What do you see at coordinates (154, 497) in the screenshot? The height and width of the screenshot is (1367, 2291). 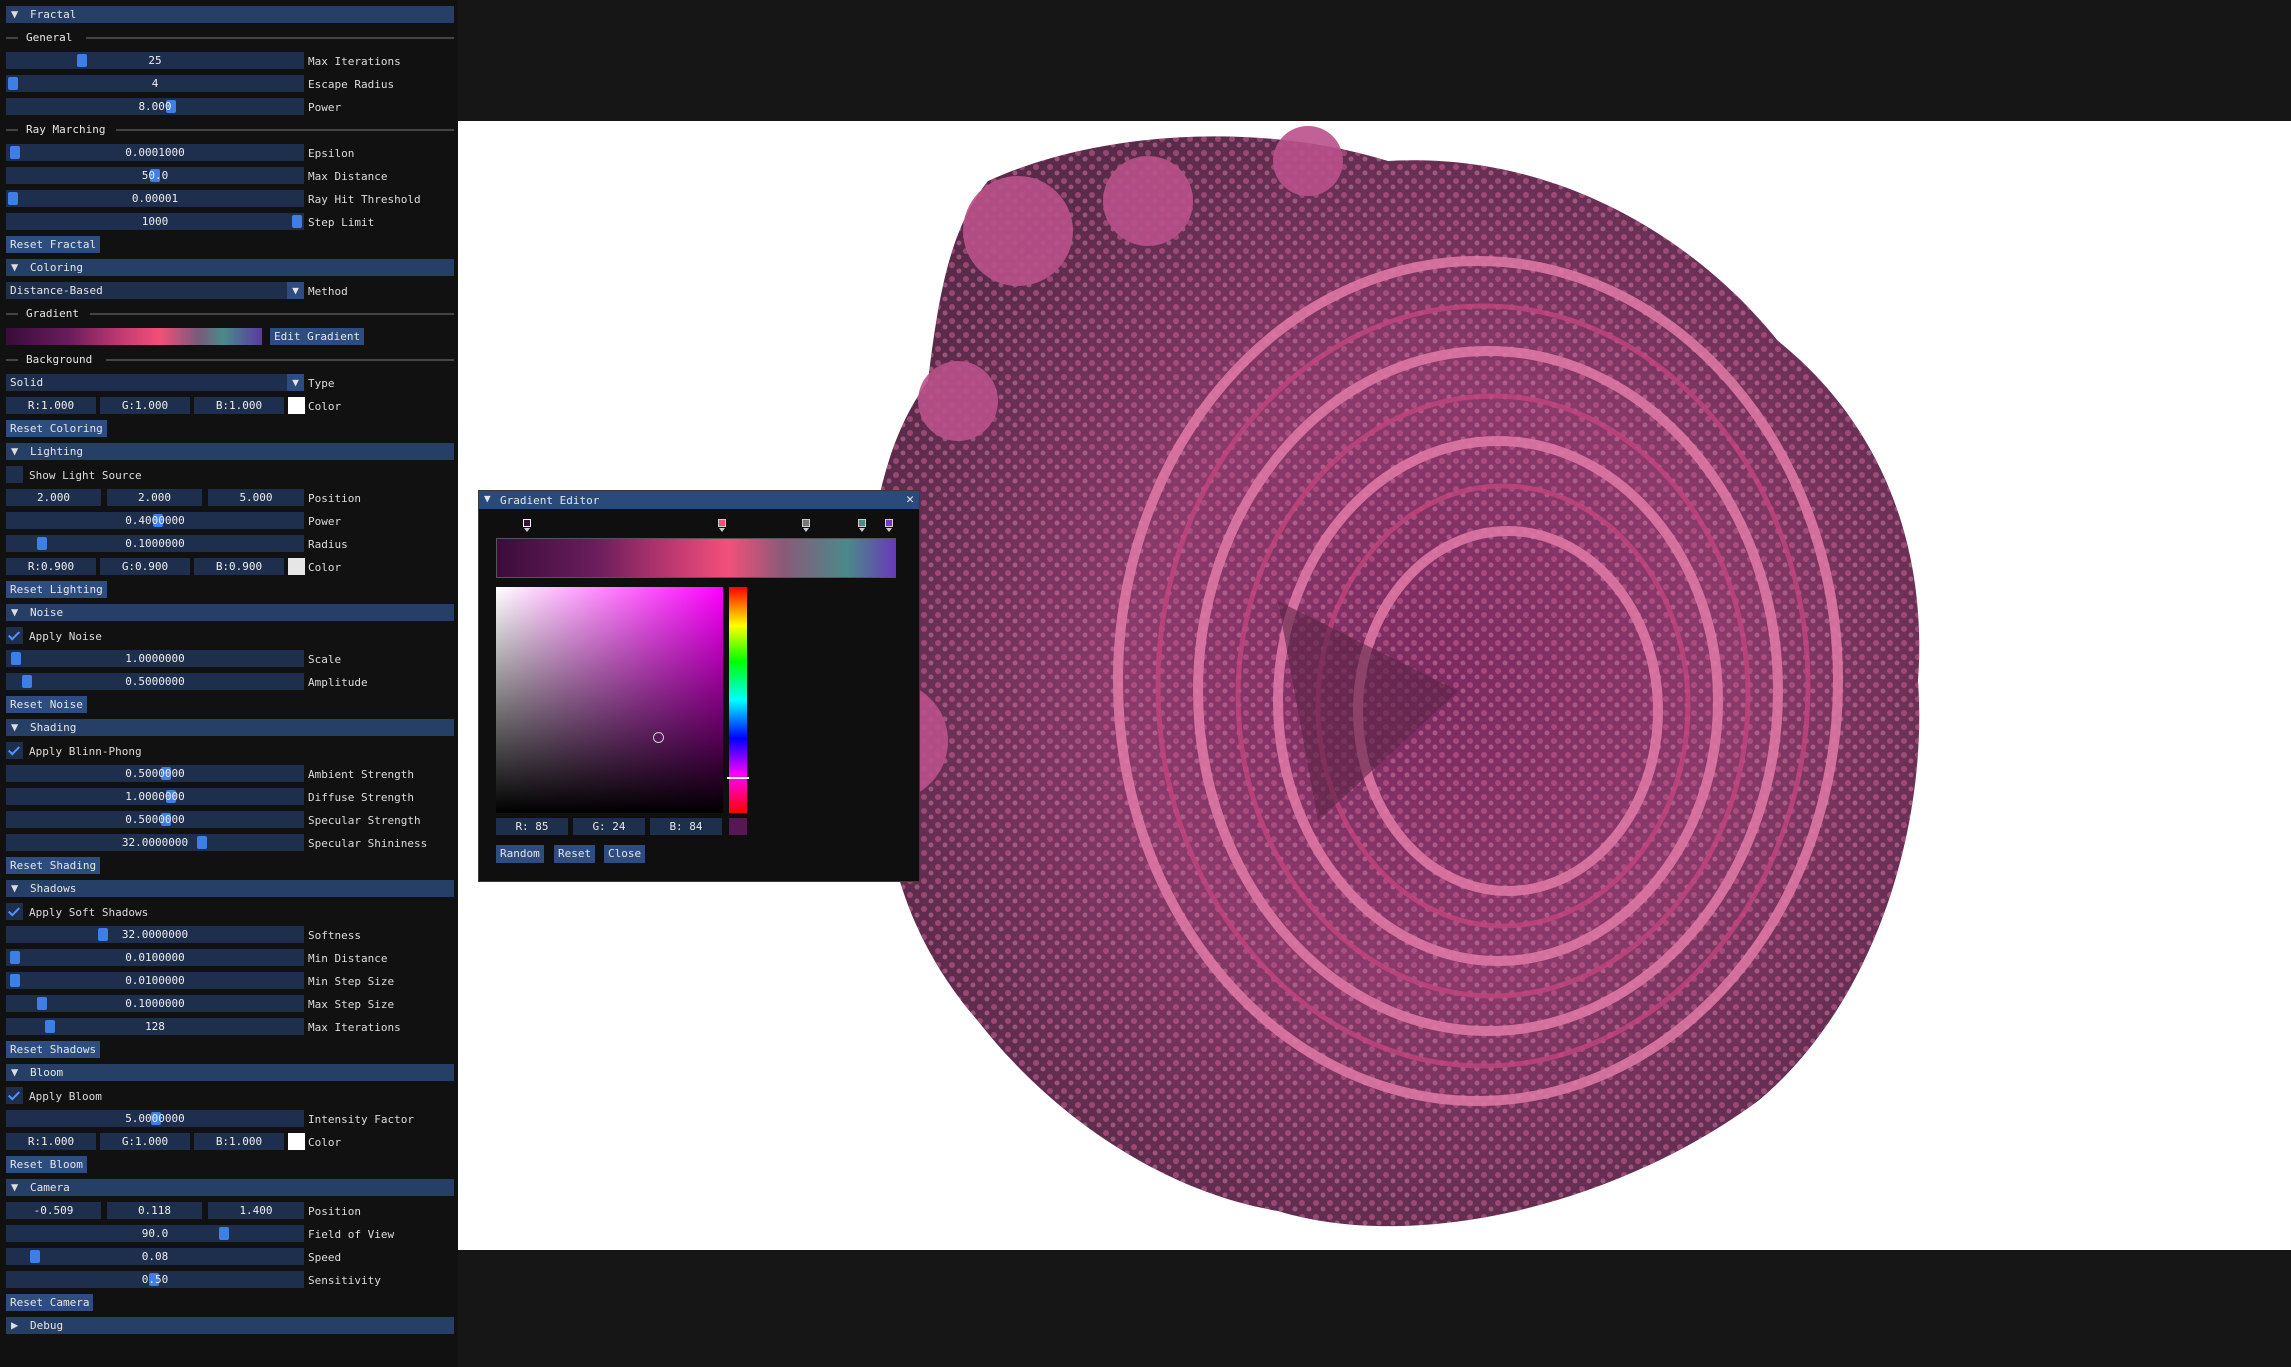 I see `light-position-y: 2.000` at bounding box center [154, 497].